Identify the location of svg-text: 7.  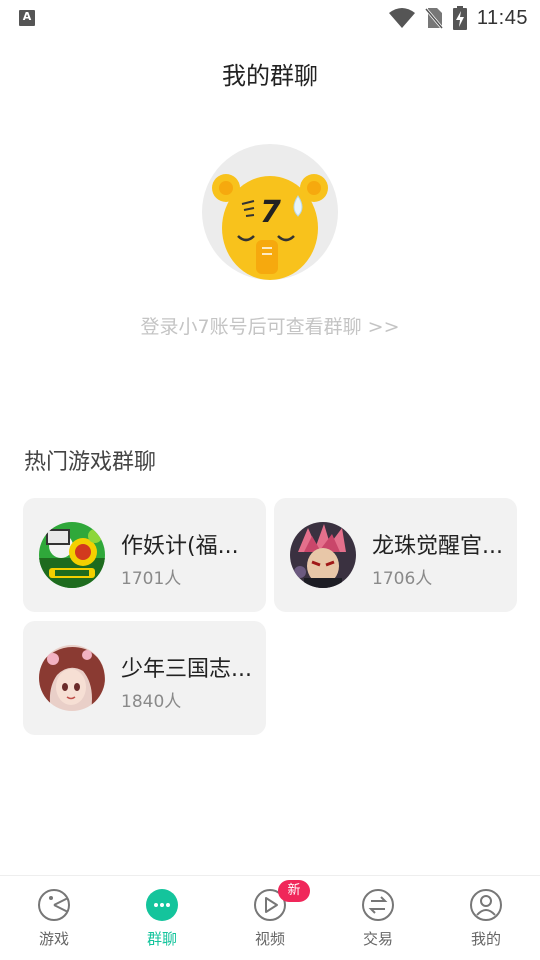
(270, 212).